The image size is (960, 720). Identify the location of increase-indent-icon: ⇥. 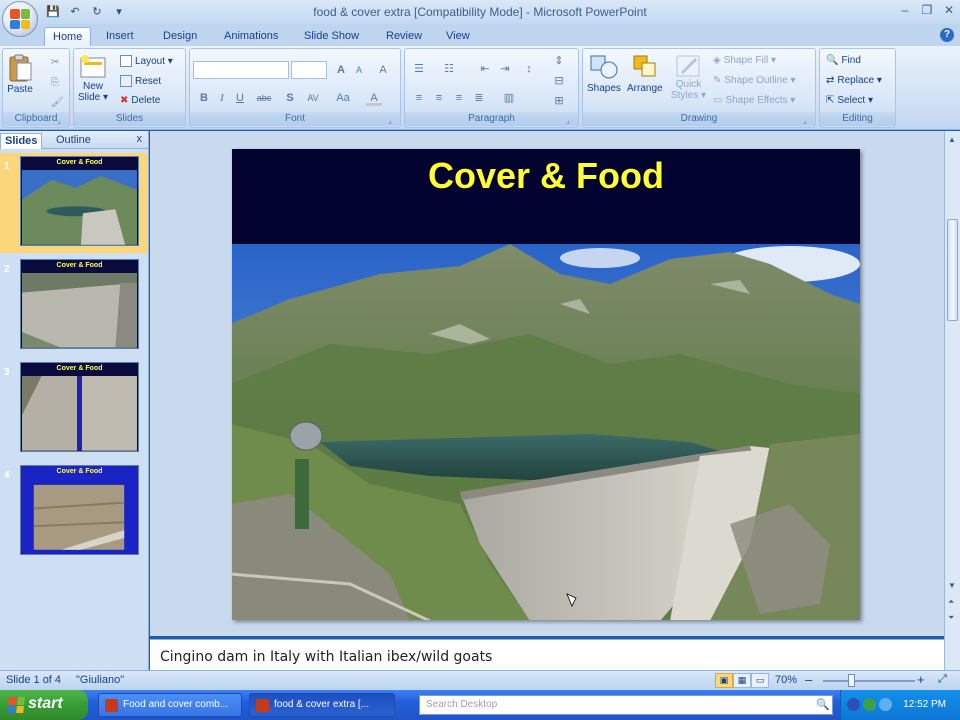
(505, 69).